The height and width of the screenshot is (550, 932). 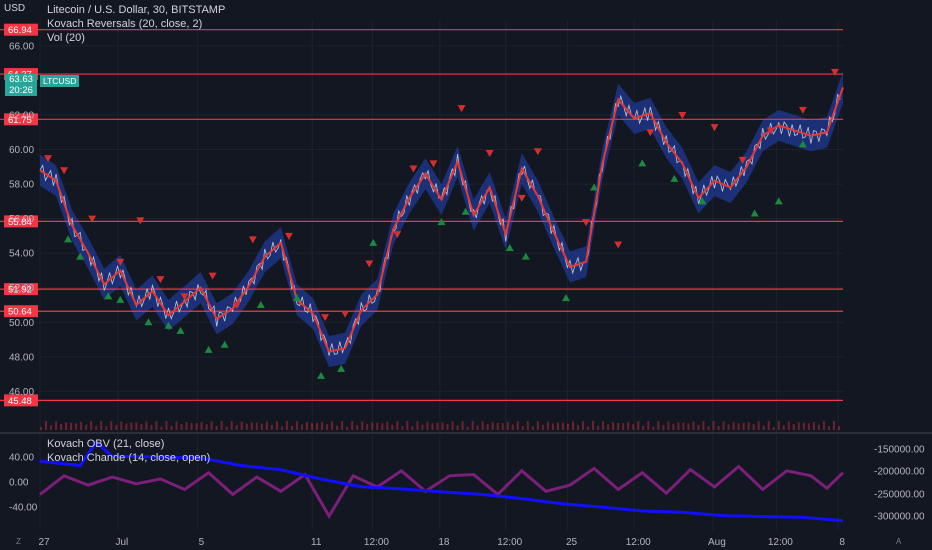 What do you see at coordinates (21, 116) in the screenshot?
I see `y-tick-label: 62.00` at bounding box center [21, 116].